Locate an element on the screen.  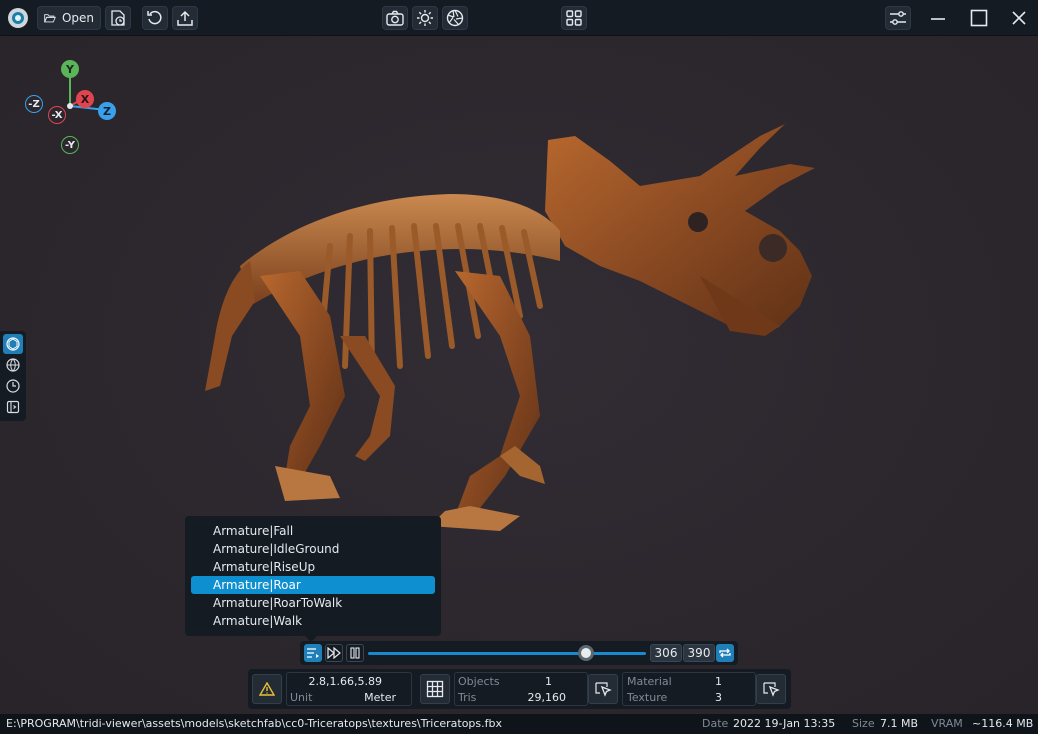
material-value: 1 is located at coordinates (718, 681).